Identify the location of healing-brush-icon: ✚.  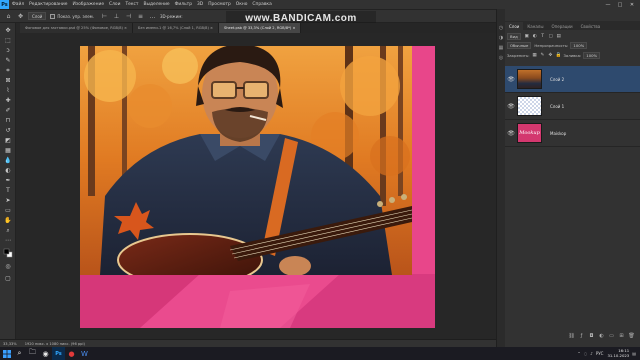
(8, 101).